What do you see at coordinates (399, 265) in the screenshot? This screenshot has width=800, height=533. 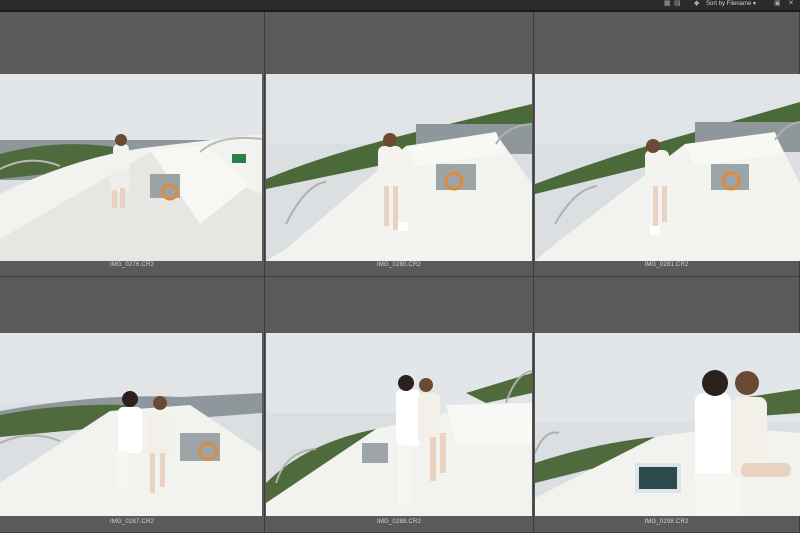 I see `thumbnail-filename: IMG_0280.CR2` at bounding box center [399, 265].